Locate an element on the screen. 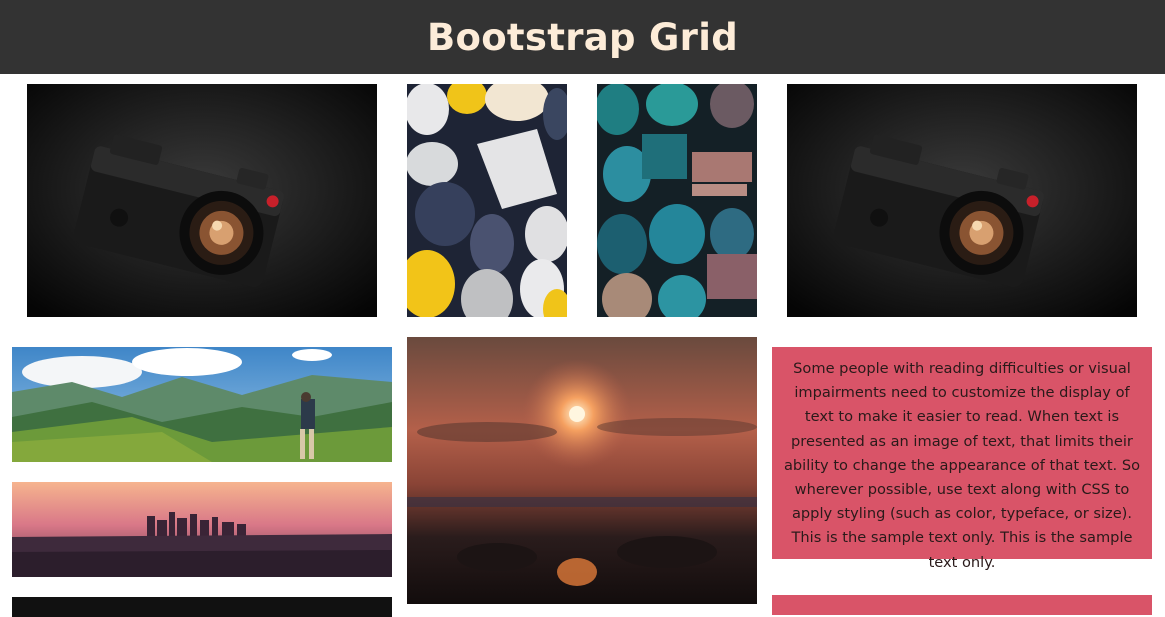 The width and height of the screenshot is (1165, 617). next-image-strip is located at coordinates (202, 607).